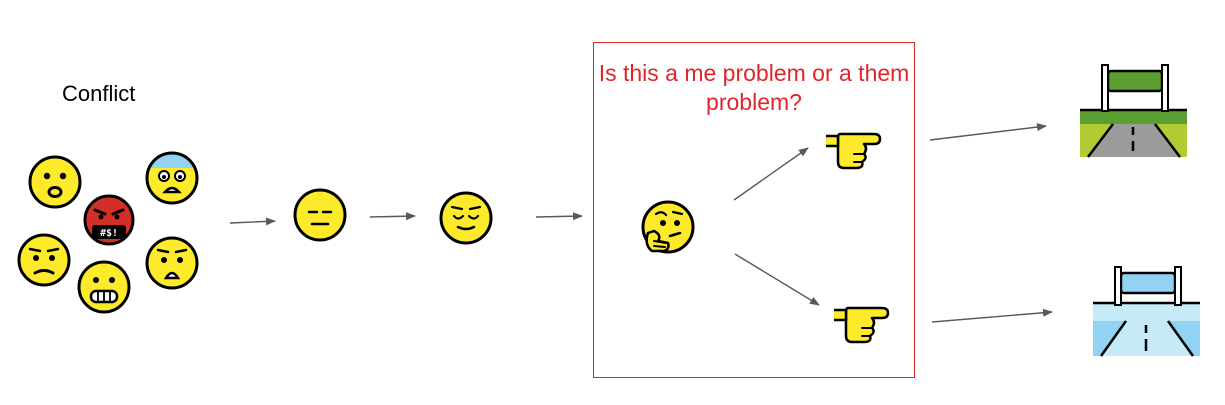  Describe the element at coordinates (559, 216) in the screenshot. I see `arrow-relieved-to-question` at that location.